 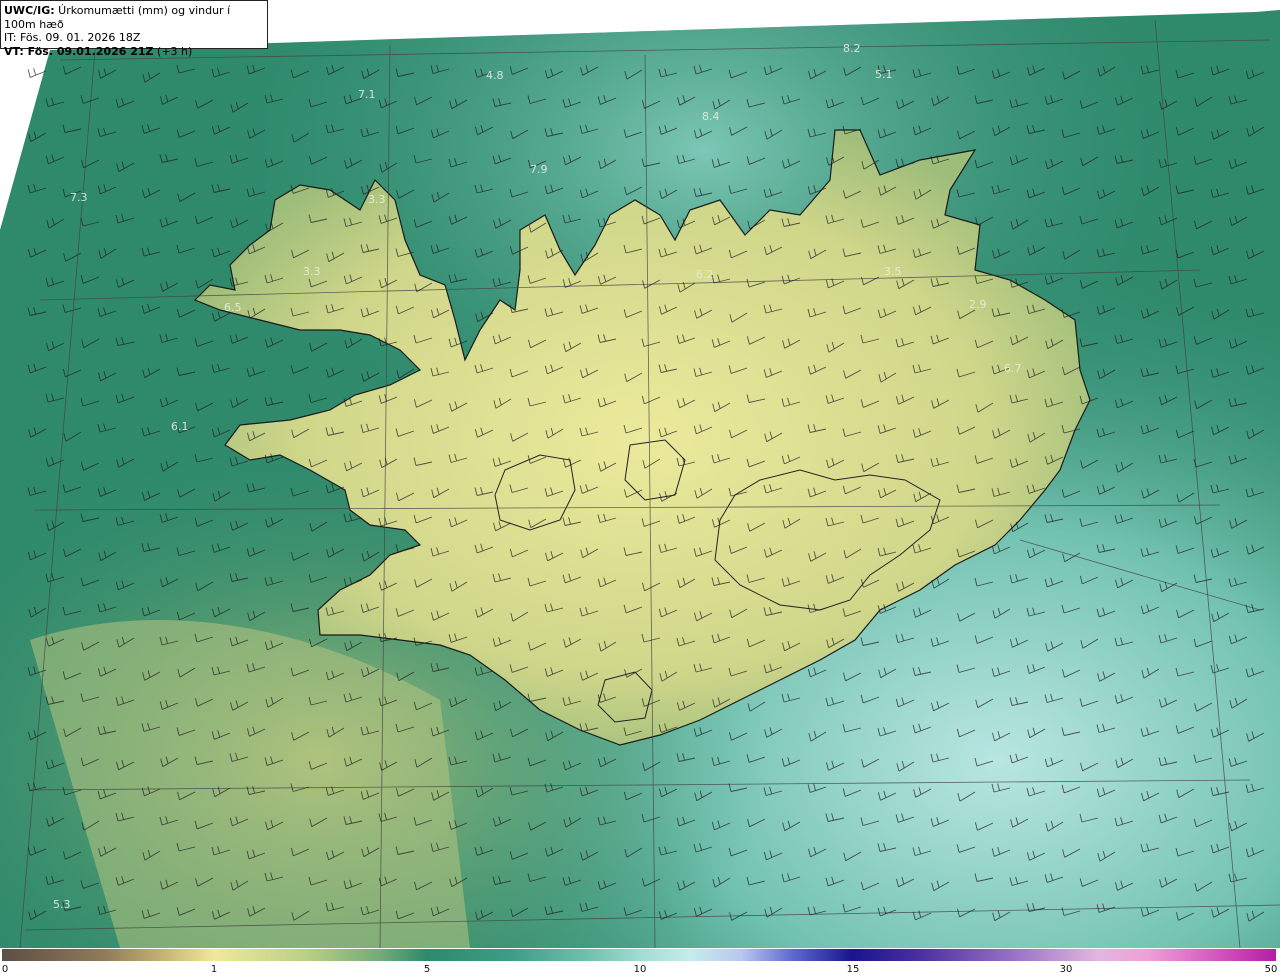 What do you see at coordinates (180, 426) in the screenshot?
I see `value-label: 6.1` at bounding box center [180, 426].